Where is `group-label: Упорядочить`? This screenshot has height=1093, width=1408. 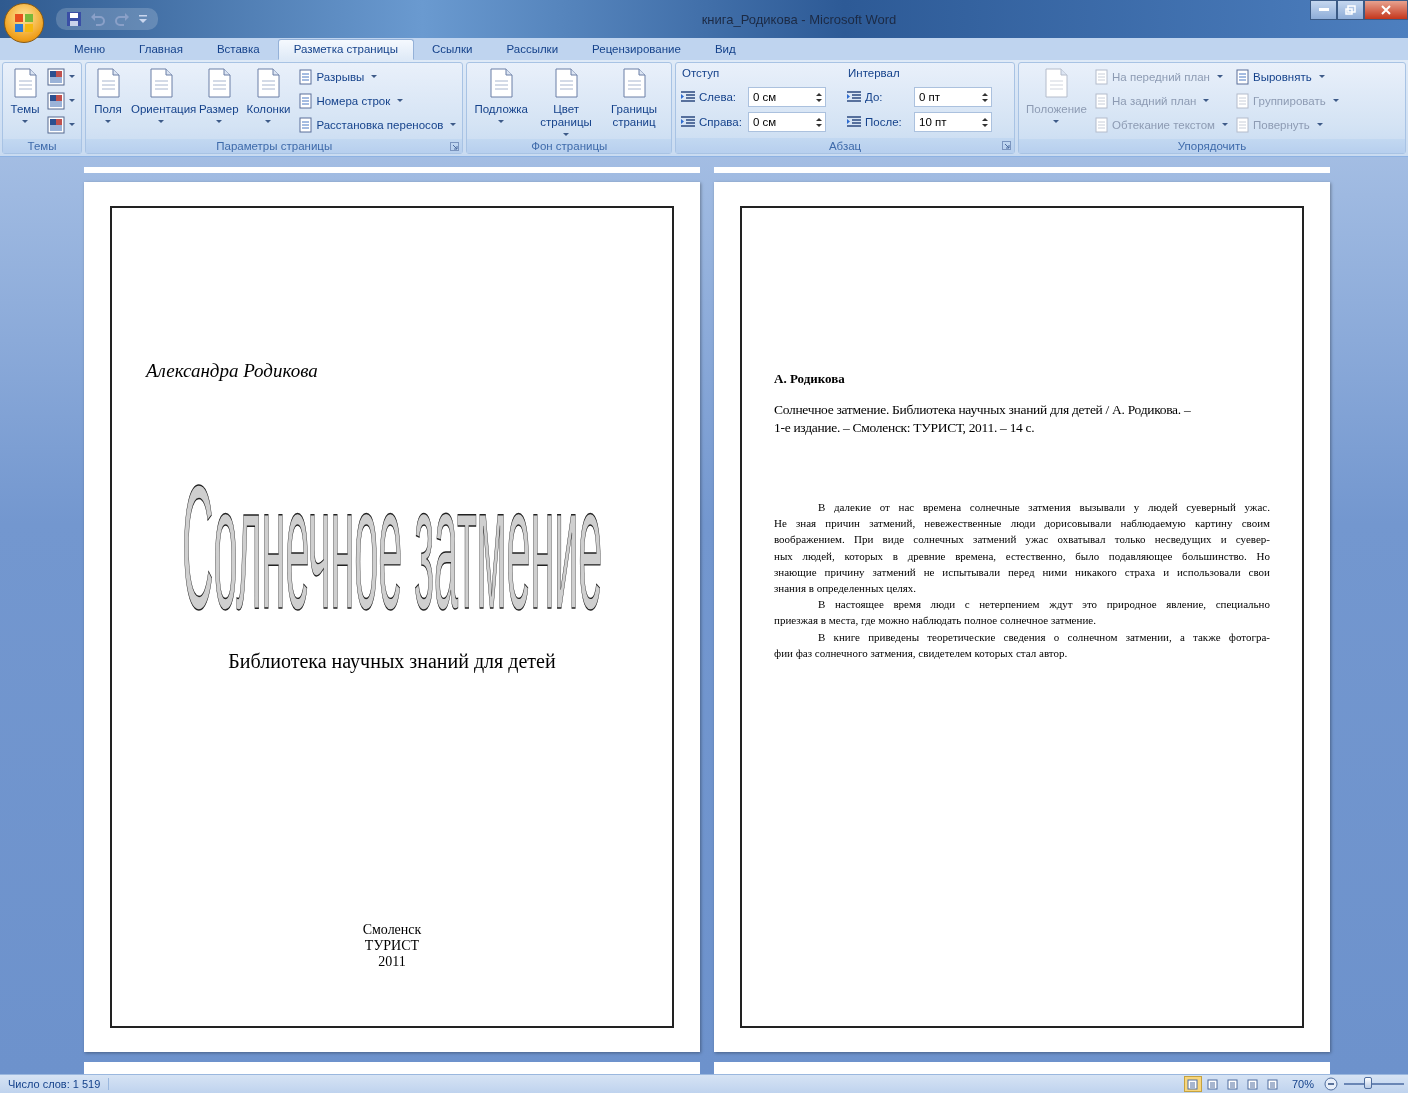
group-label: Упорядочить is located at coordinates (1212, 146).